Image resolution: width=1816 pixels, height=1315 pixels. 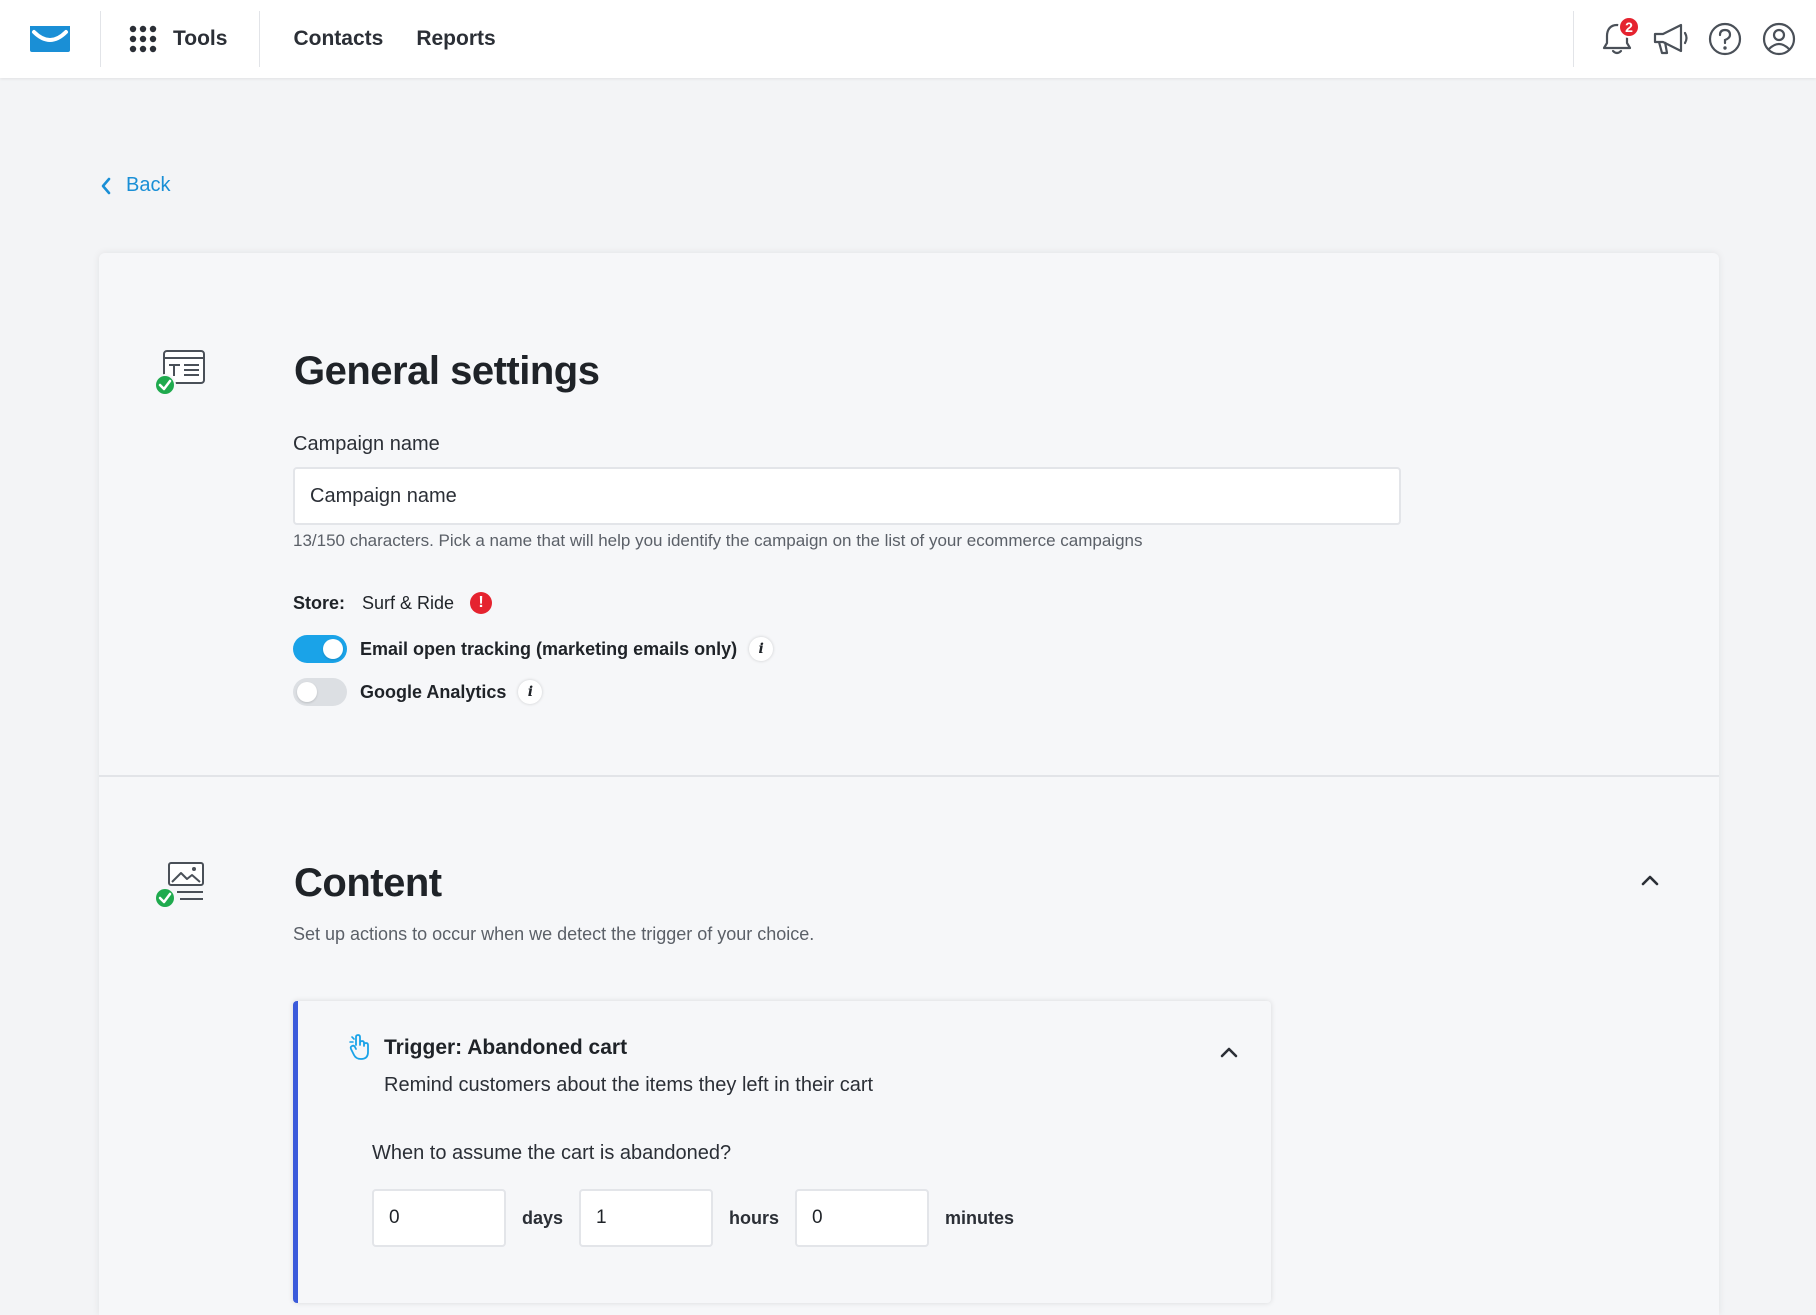 I want to click on store-value: Surf & Ride, so click(x=408, y=602).